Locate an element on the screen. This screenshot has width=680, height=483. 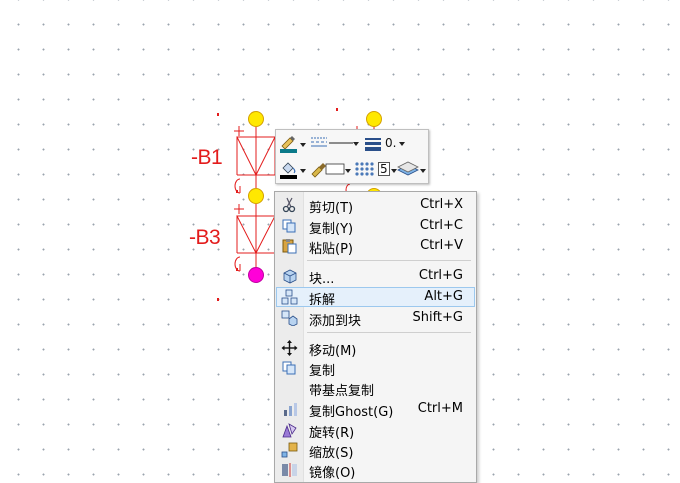
diode-b3 is located at coordinates (255, 238).